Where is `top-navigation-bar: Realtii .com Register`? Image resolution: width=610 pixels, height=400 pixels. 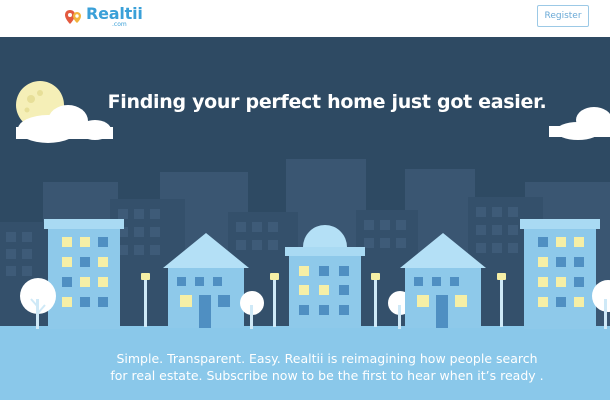
top-navigation-bar: Realtii .com Register is located at coordinates (305, 18).